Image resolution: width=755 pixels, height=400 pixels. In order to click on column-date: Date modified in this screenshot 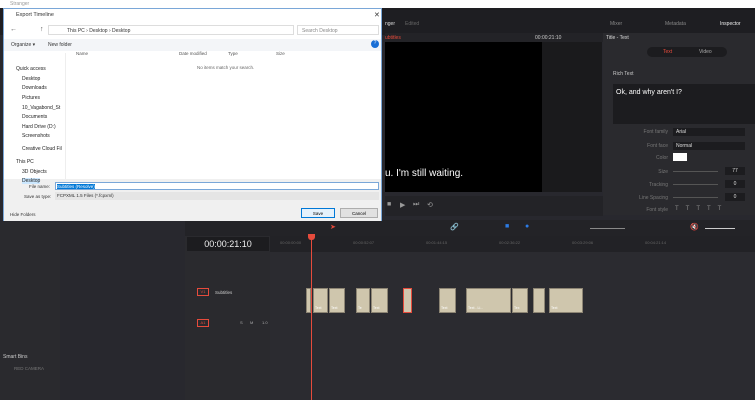, I will do `click(193, 53)`.